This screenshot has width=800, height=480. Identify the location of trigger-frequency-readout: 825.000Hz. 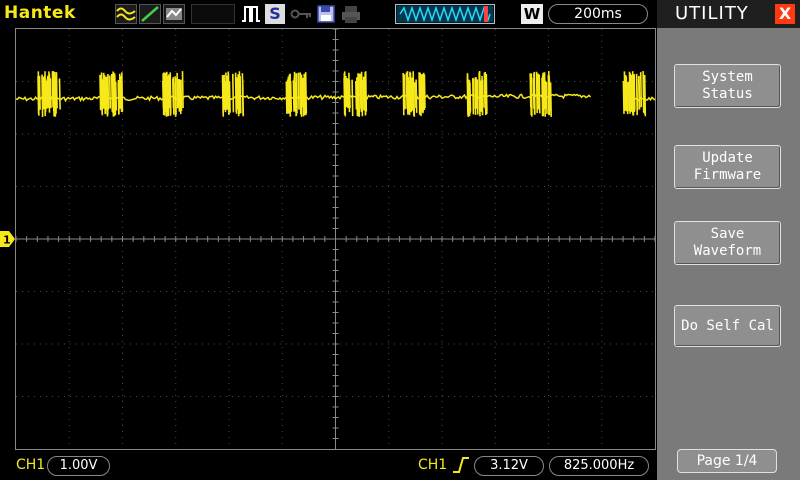
(599, 466).